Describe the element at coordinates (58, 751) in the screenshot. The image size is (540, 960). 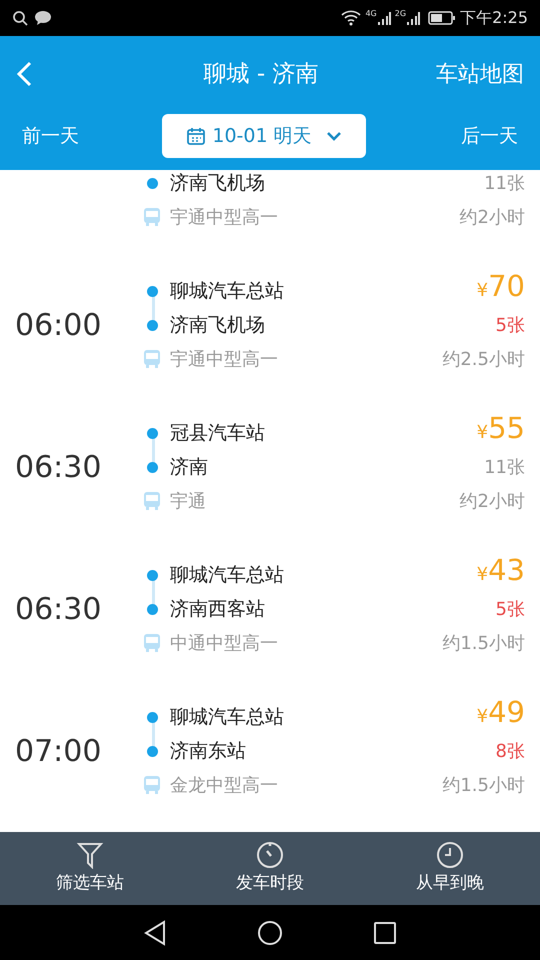
I see `departure-time: 07:00` at that location.